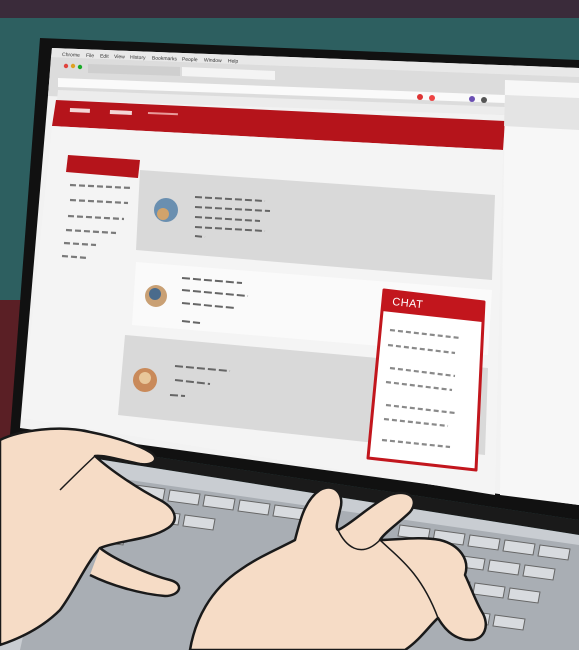  Describe the element at coordinates (484, 100) in the screenshot. I see `profile-icon` at that location.